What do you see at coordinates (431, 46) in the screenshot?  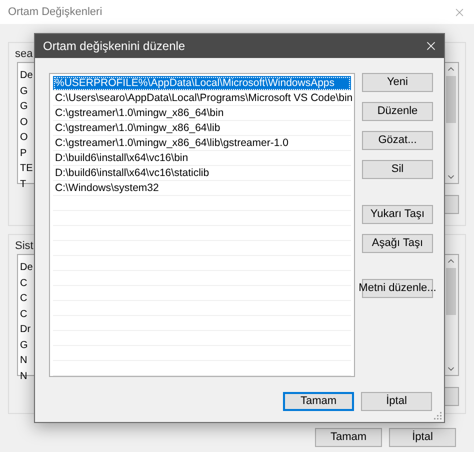 I see `close-icon` at bounding box center [431, 46].